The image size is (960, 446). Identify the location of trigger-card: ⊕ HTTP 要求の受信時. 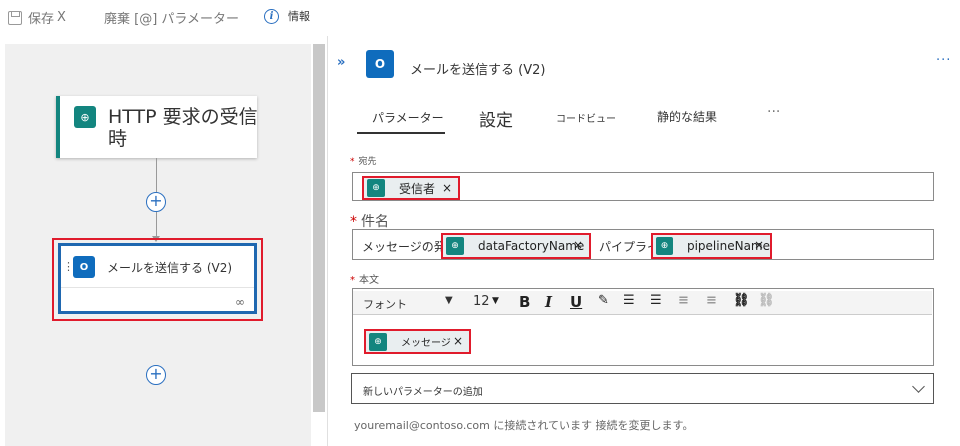
(157, 127).